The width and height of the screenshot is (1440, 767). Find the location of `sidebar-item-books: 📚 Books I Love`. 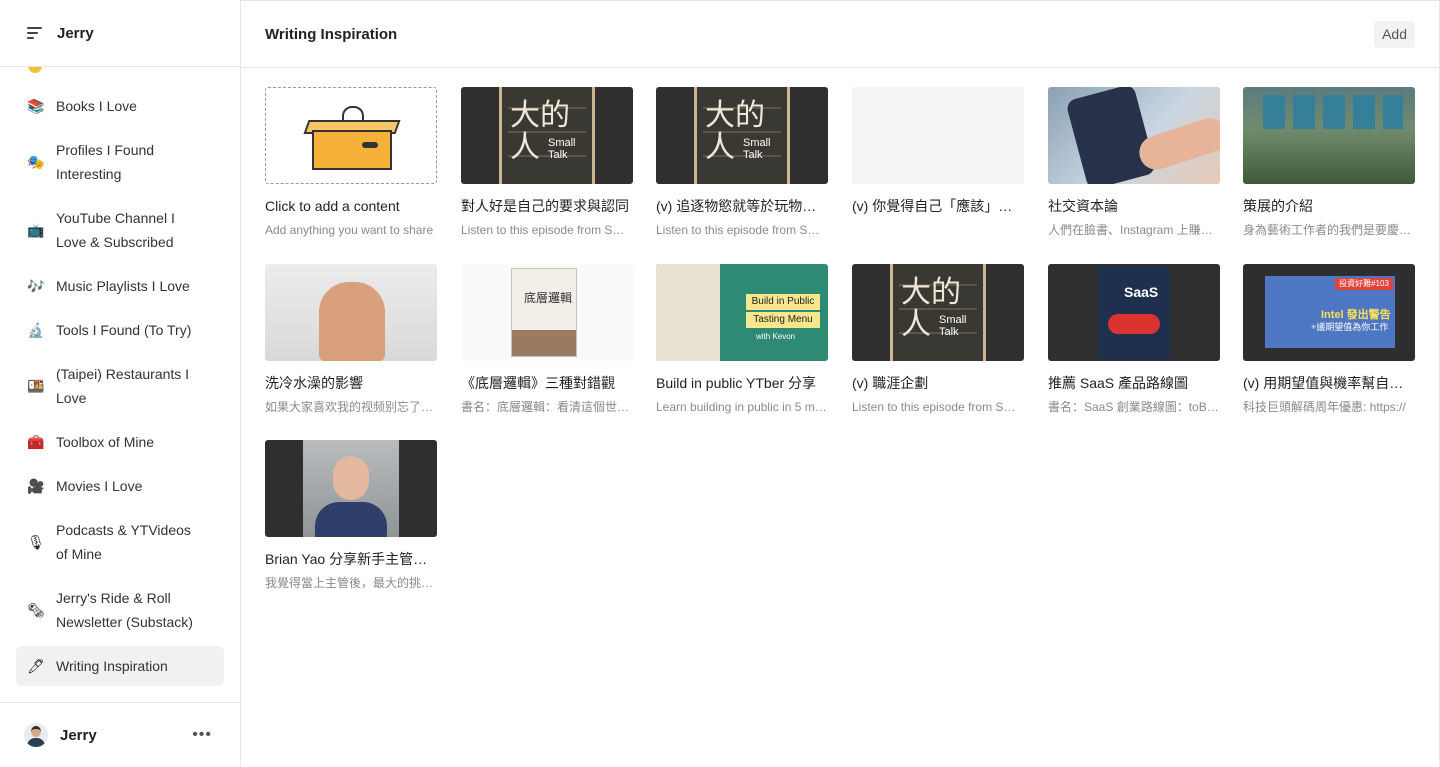

sidebar-item-books: 📚 Books I Love is located at coordinates (120, 106).